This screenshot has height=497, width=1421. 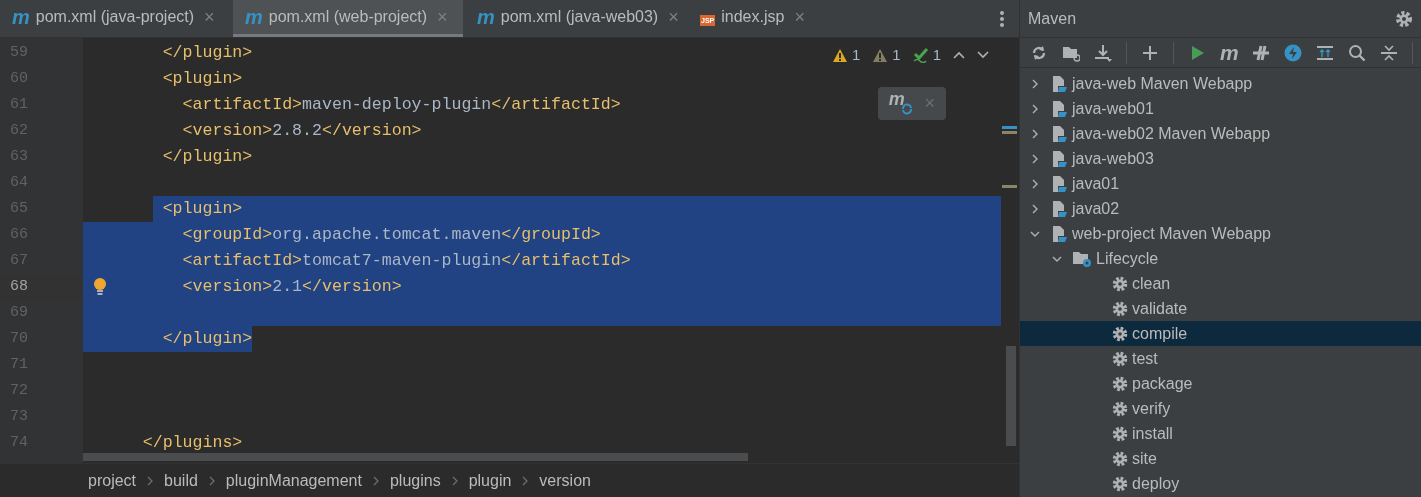 What do you see at coordinates (1220, 233) in the screenshot?
I see `tree-item: web-project Maven Webapp` at bounding box center [1220, 233].